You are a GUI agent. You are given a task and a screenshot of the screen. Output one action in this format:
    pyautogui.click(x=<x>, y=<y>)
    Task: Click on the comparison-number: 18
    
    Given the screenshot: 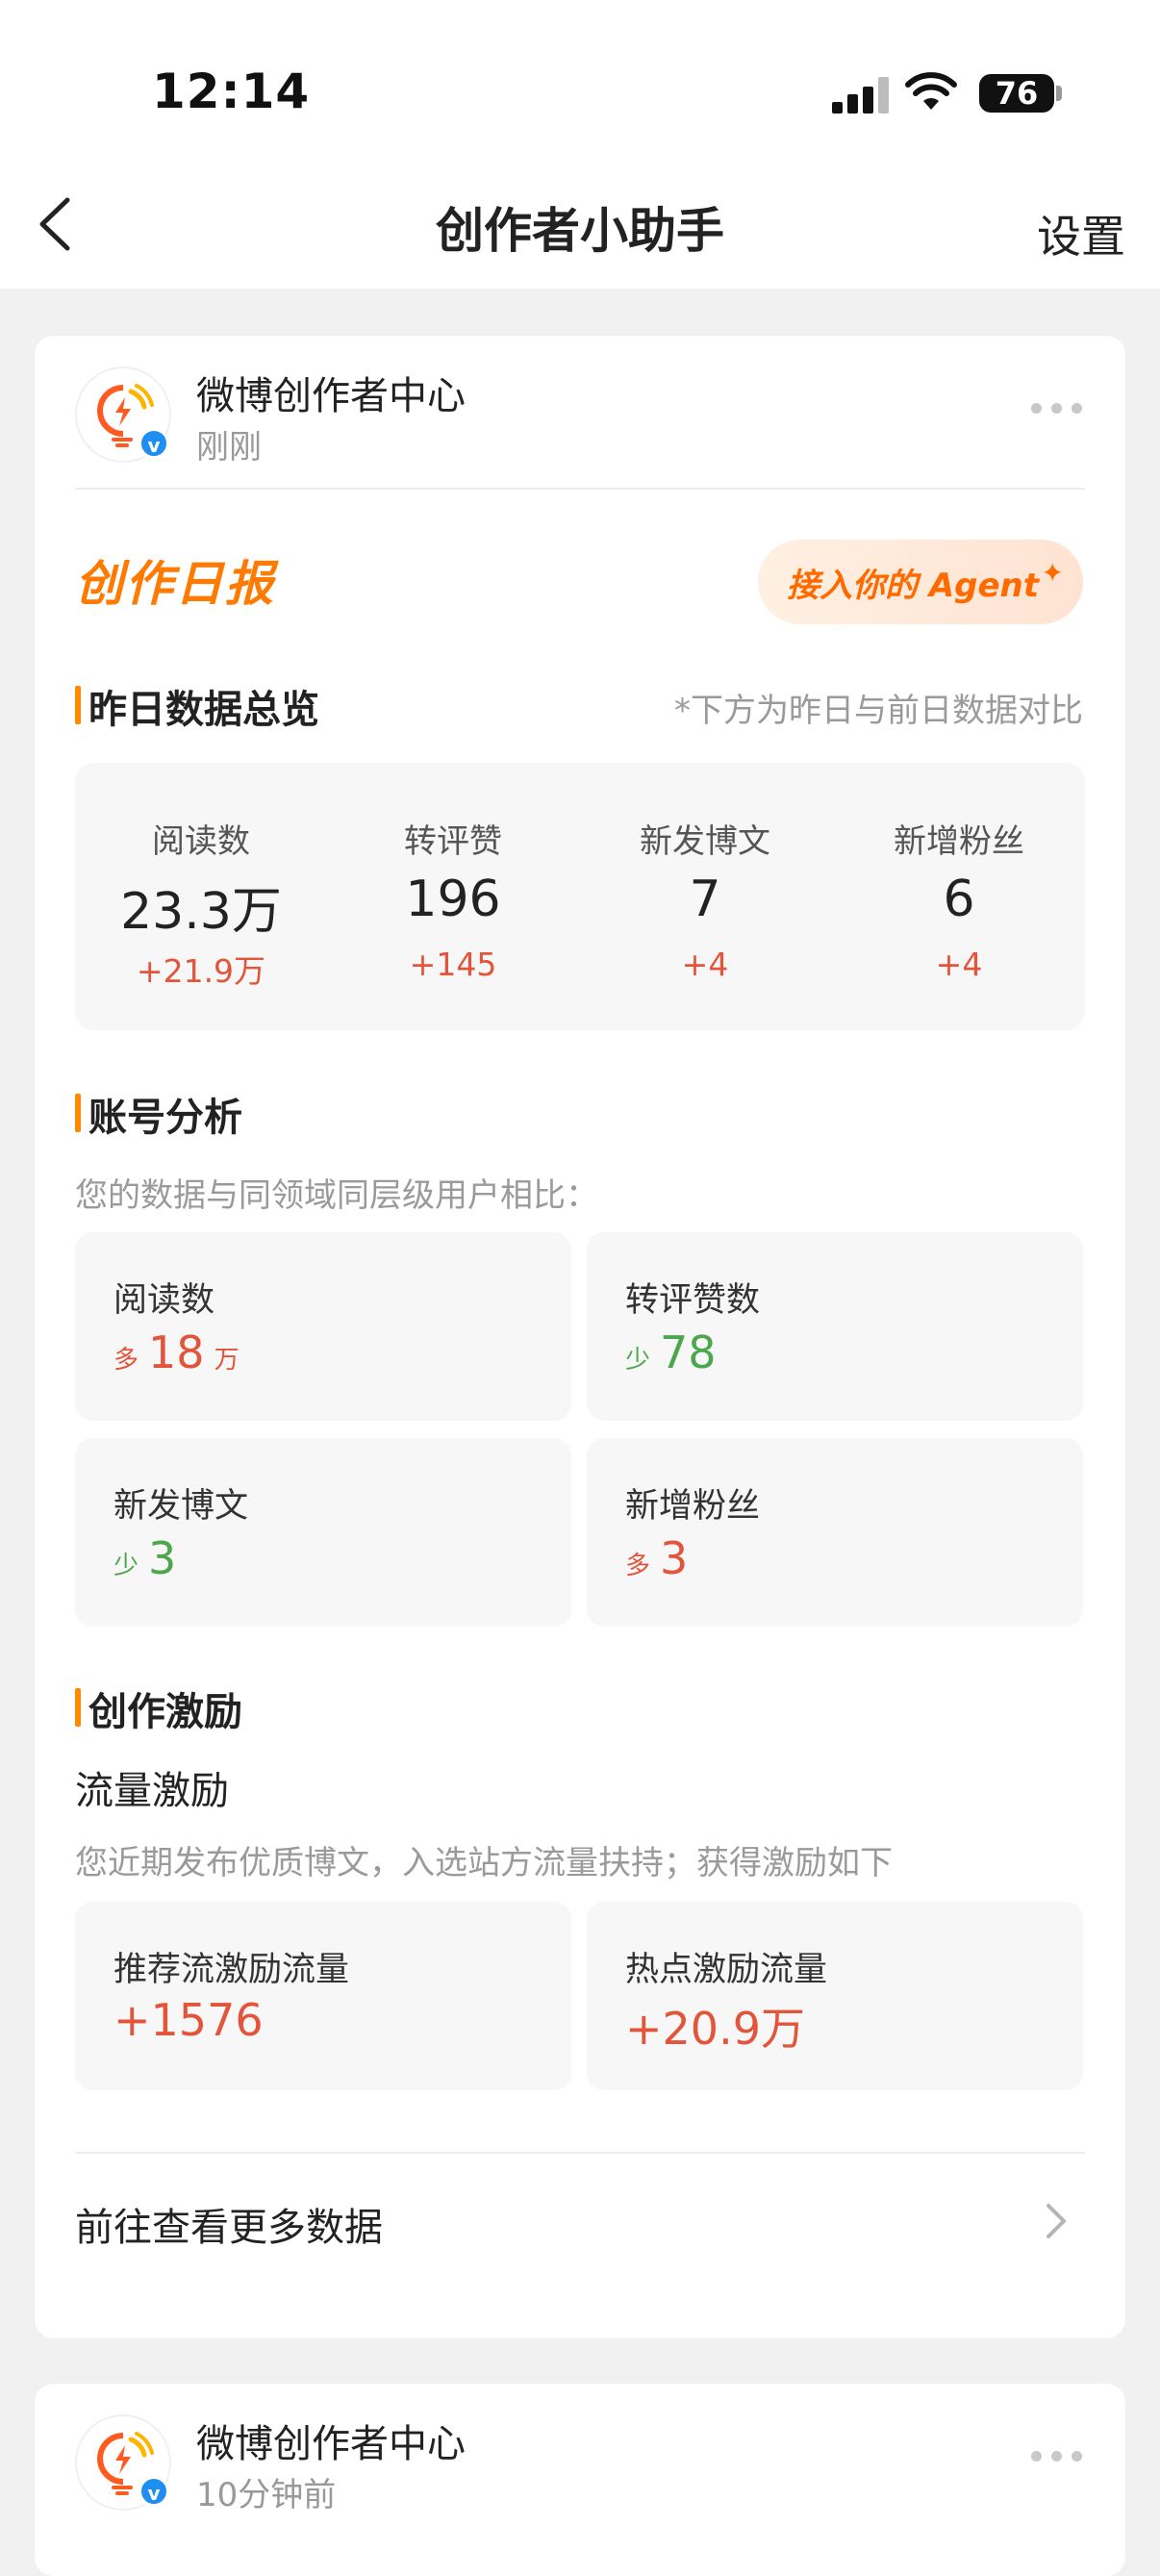 What is the action you would take?
    pyautogui.click(x=176, y=1352)
    